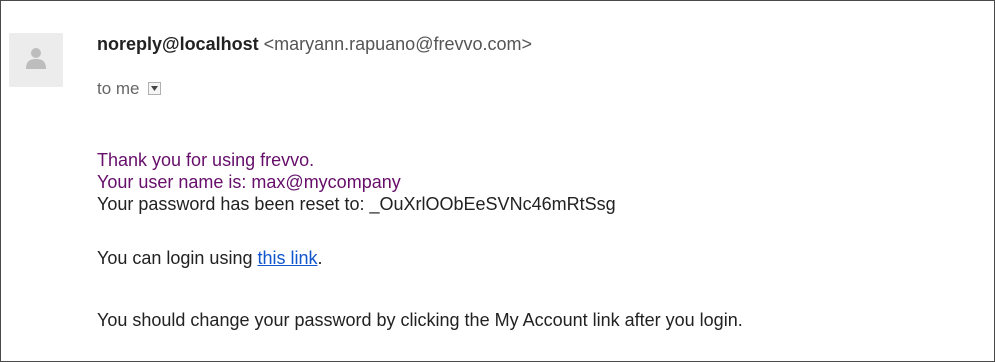 Image resolution: width=995 pixels, height=362 pixels. What do you see at coordinates (118, 88) in the screenshot?
I see `recipient-label: to me` at bounding box center [118, 88].